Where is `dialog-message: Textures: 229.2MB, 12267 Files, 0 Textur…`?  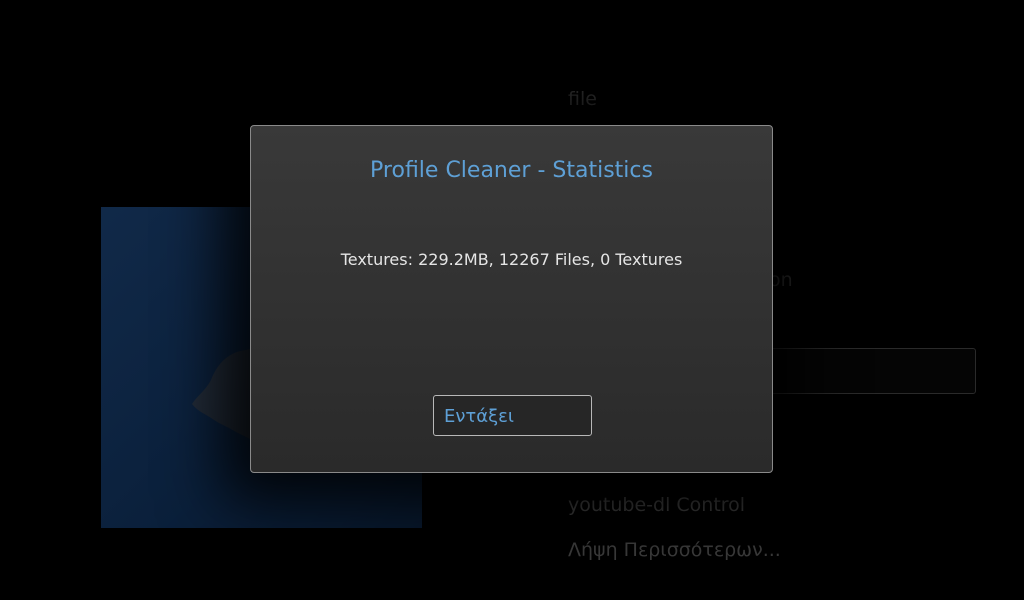
dialog-message: Textures: 229.2MB, 12267 Files, 0 Textur… is located at coordinates (511, 259).